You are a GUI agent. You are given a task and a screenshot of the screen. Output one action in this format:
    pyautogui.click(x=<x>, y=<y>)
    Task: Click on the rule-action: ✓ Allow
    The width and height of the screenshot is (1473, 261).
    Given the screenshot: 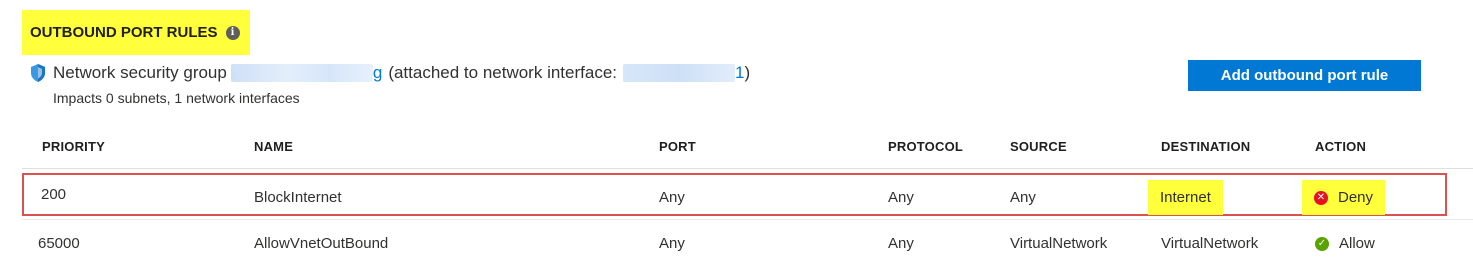 What is the action you would take?
    pyautogui.click(x=1345, y=243)
    